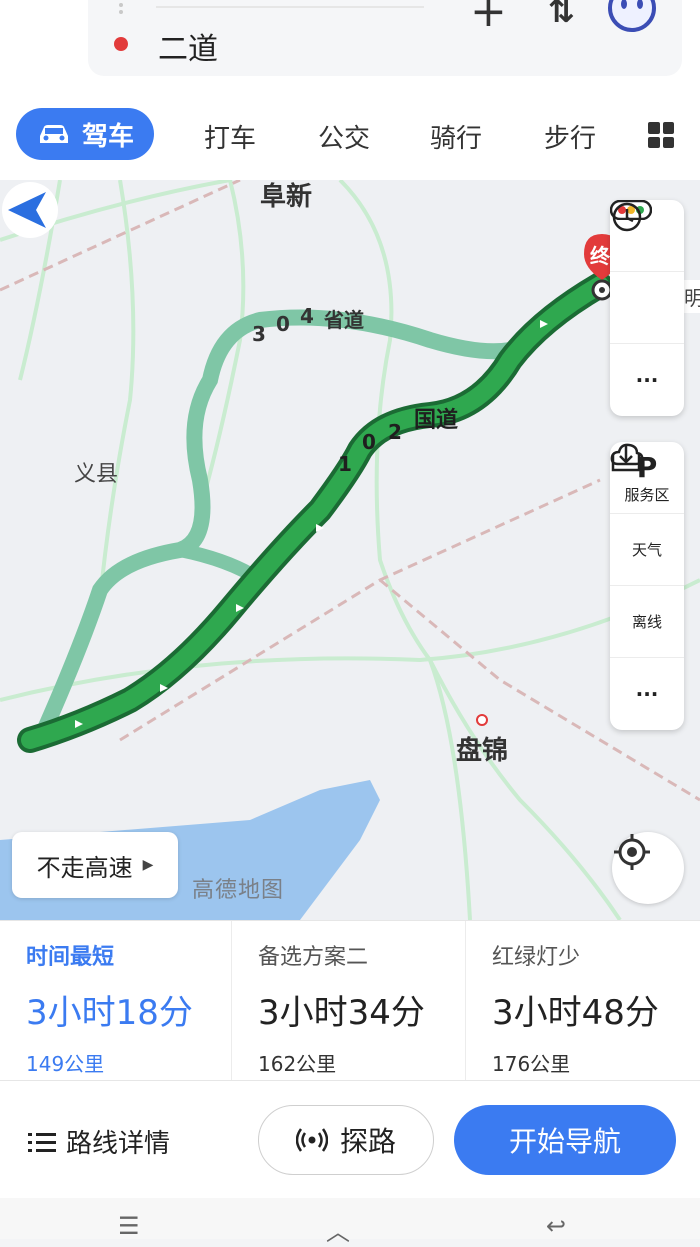 Image resolution: width=700 pixels, height=1247 pixels. Describe the element at coordinates (290, 7) in the screenshot. I see `origin-field-underline` at that location.